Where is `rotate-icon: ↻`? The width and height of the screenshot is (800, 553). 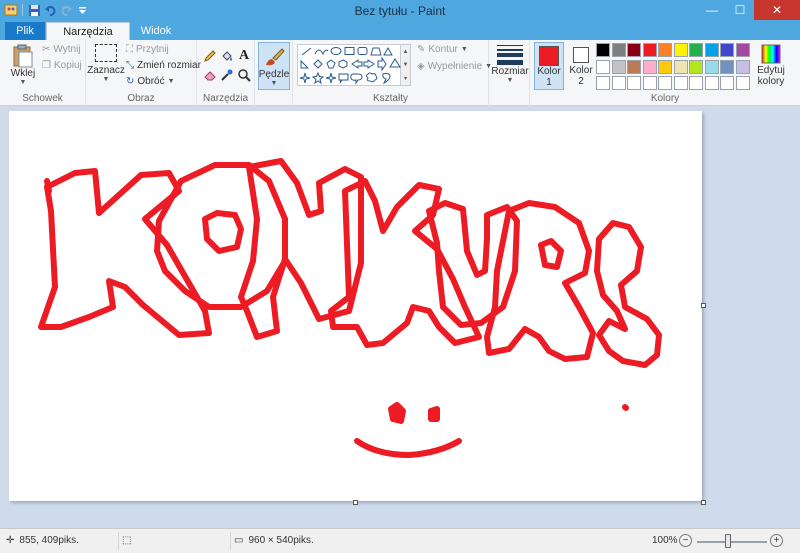 rotate-icon: ↻ is located at coordinates (130, 81).